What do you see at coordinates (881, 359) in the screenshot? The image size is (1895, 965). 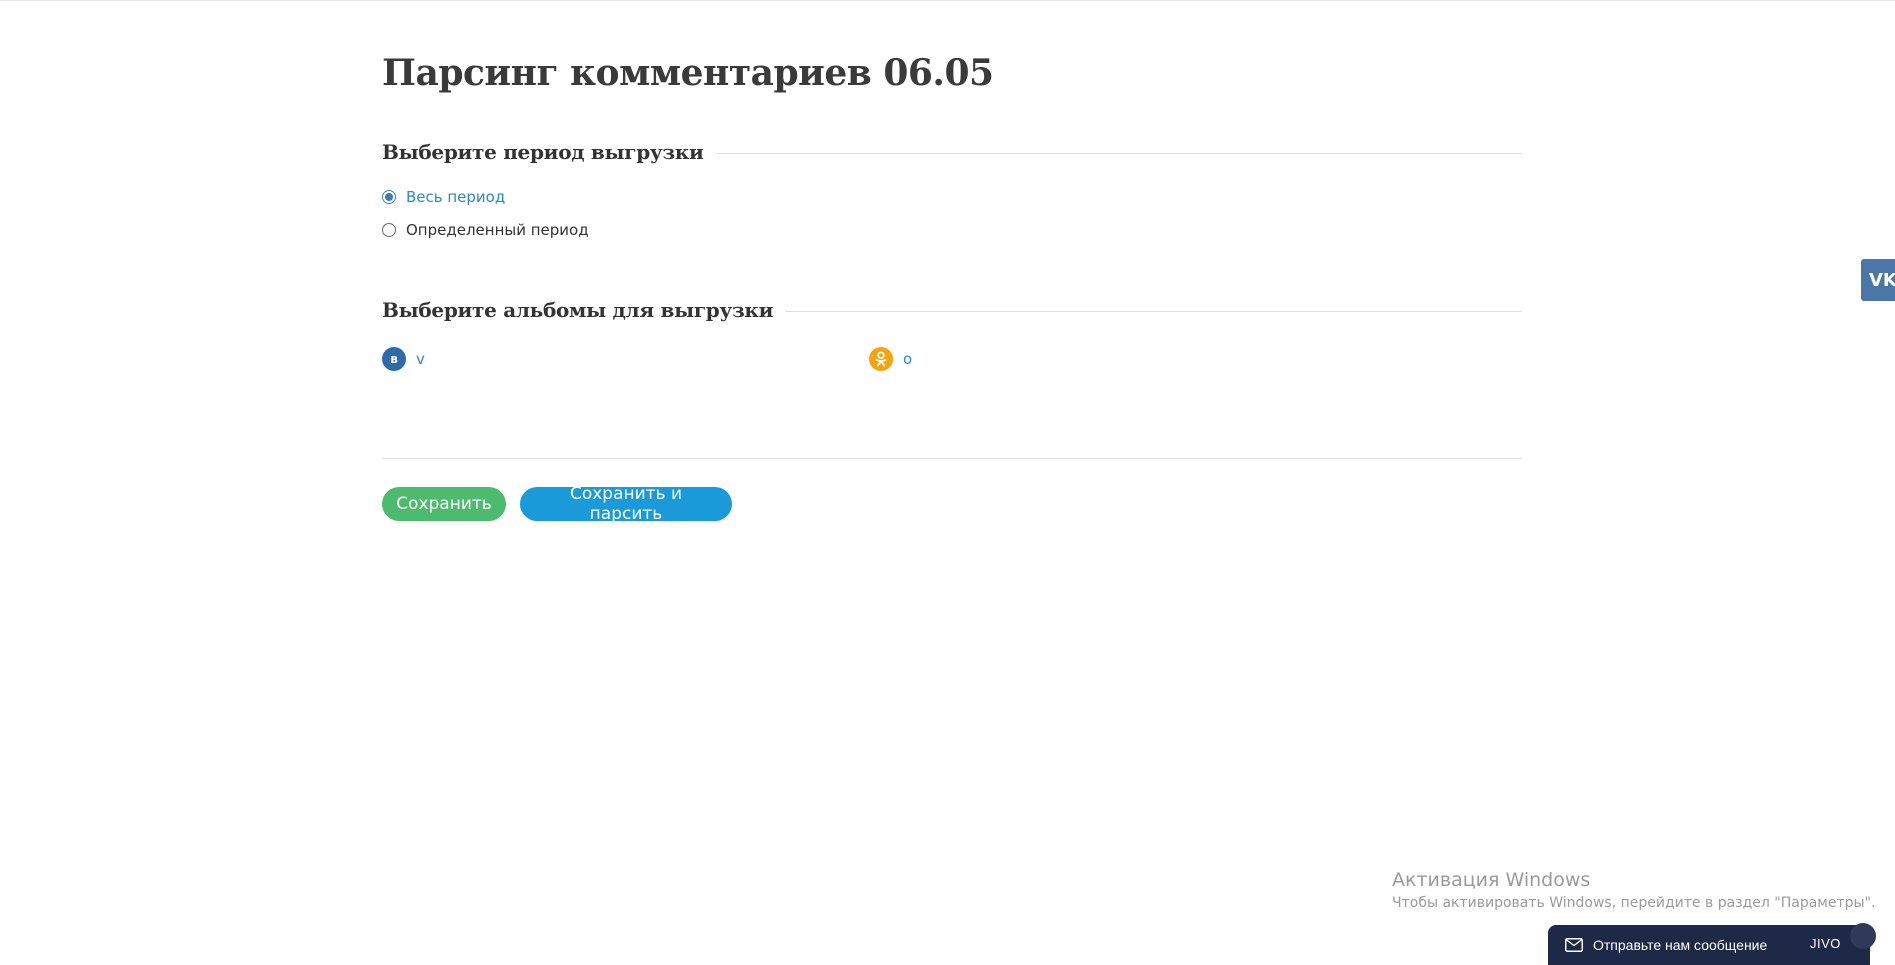 I see `odnoklassniki-icon` at bounding box center [881, 359].